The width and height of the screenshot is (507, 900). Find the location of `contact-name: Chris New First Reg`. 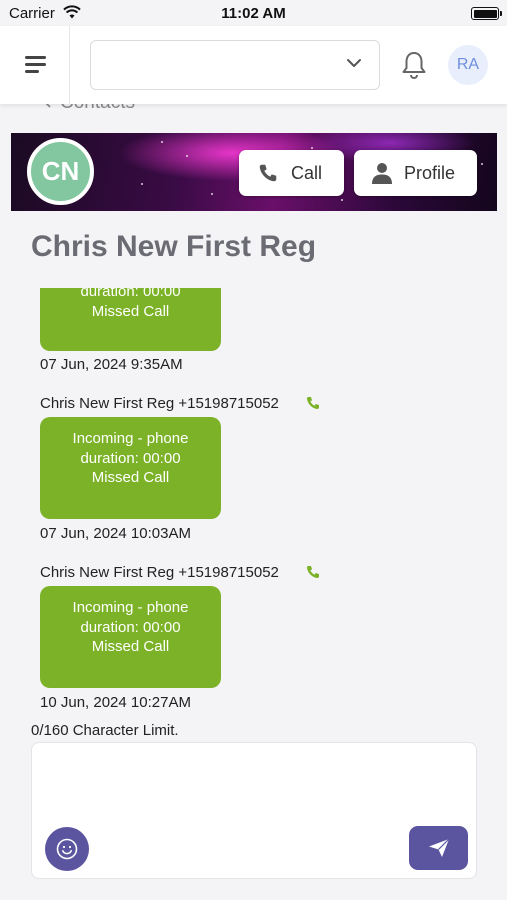

contact-name: Chris New First Reg is located at coordinates (174, 246).